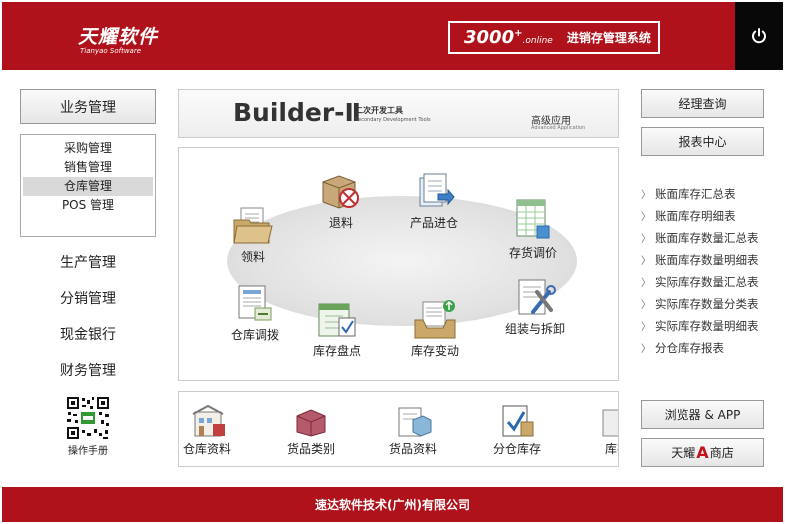  Describe the element at coordinates (518, 421) in the screenshot. I see `checked-document-icon` at that location.